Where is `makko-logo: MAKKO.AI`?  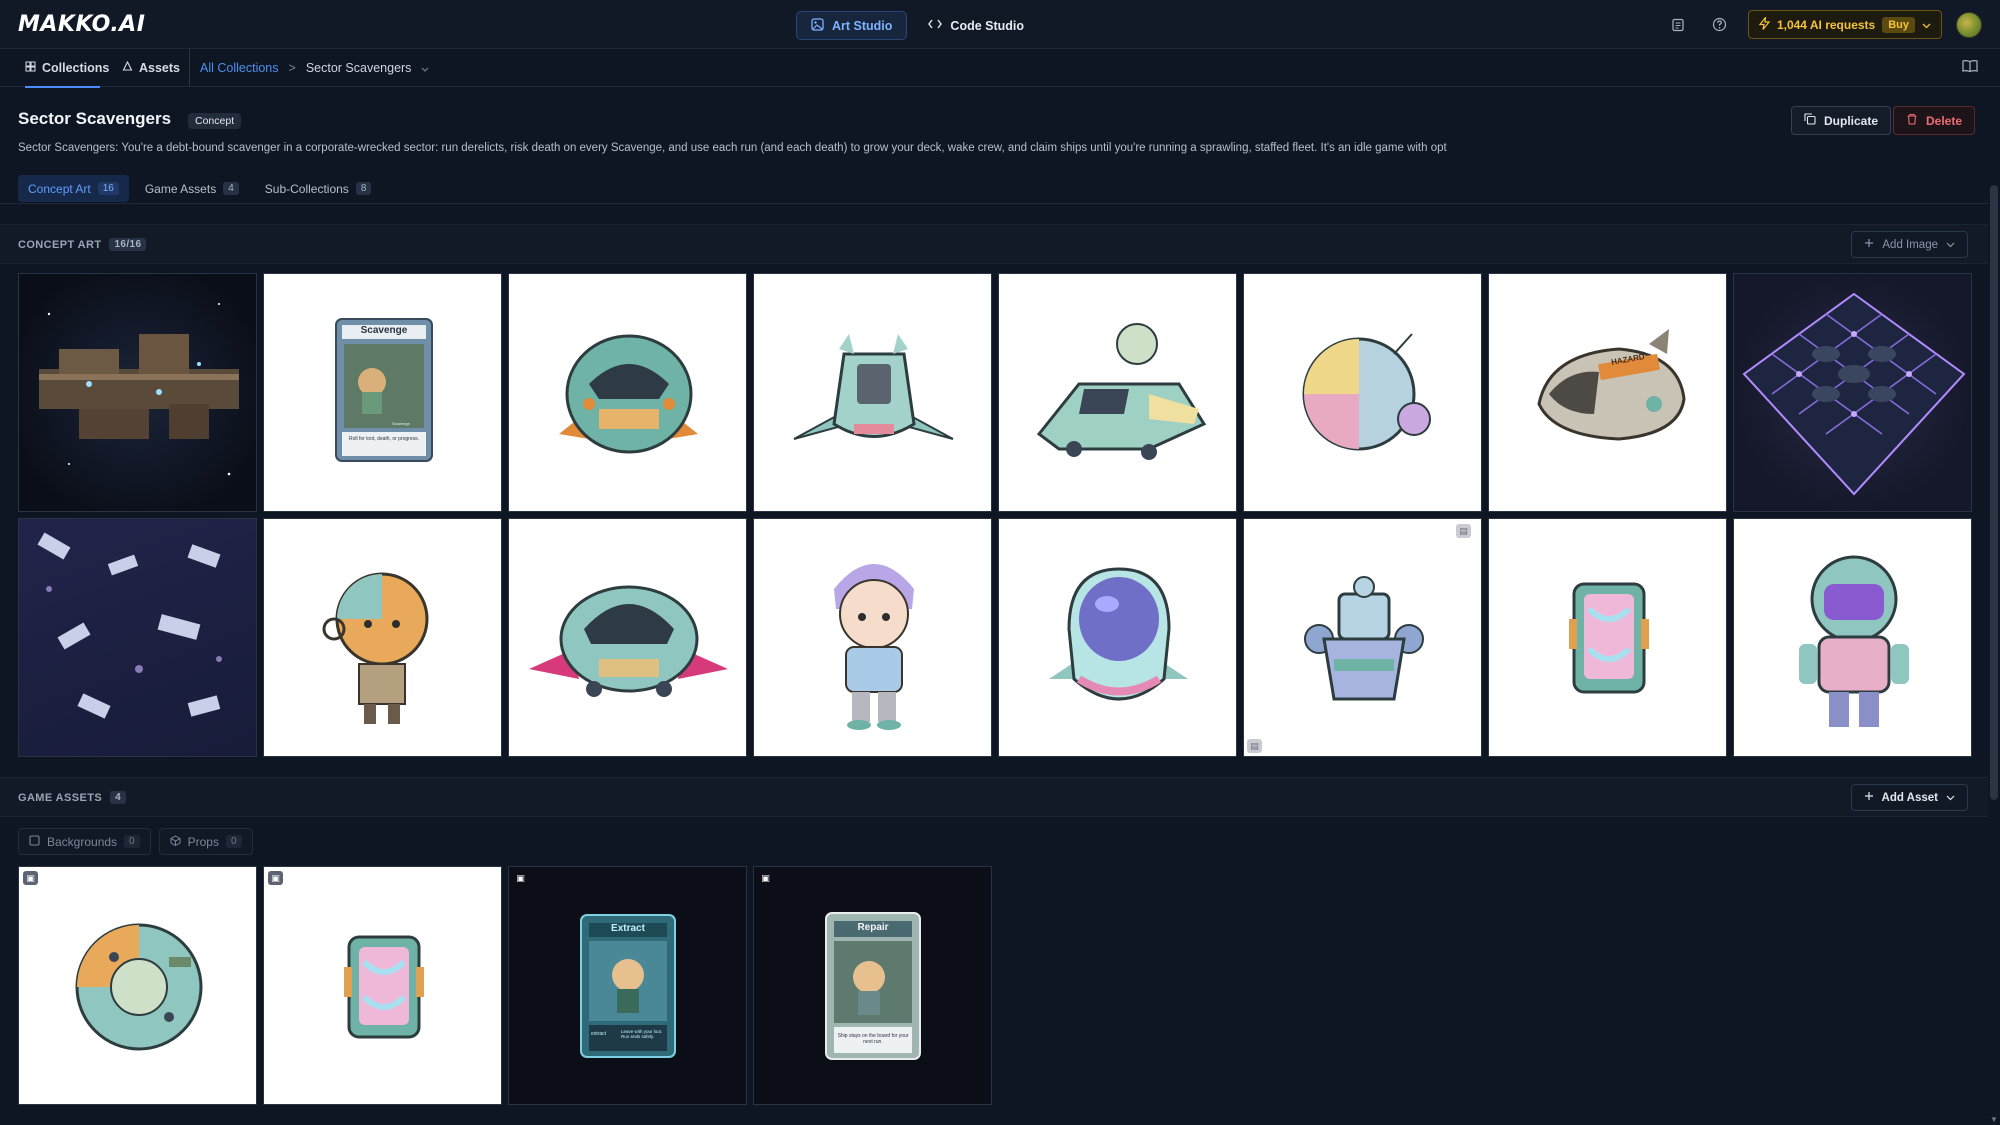
makko-logo: MAKKO.AI is located at coordinates (81, 24).